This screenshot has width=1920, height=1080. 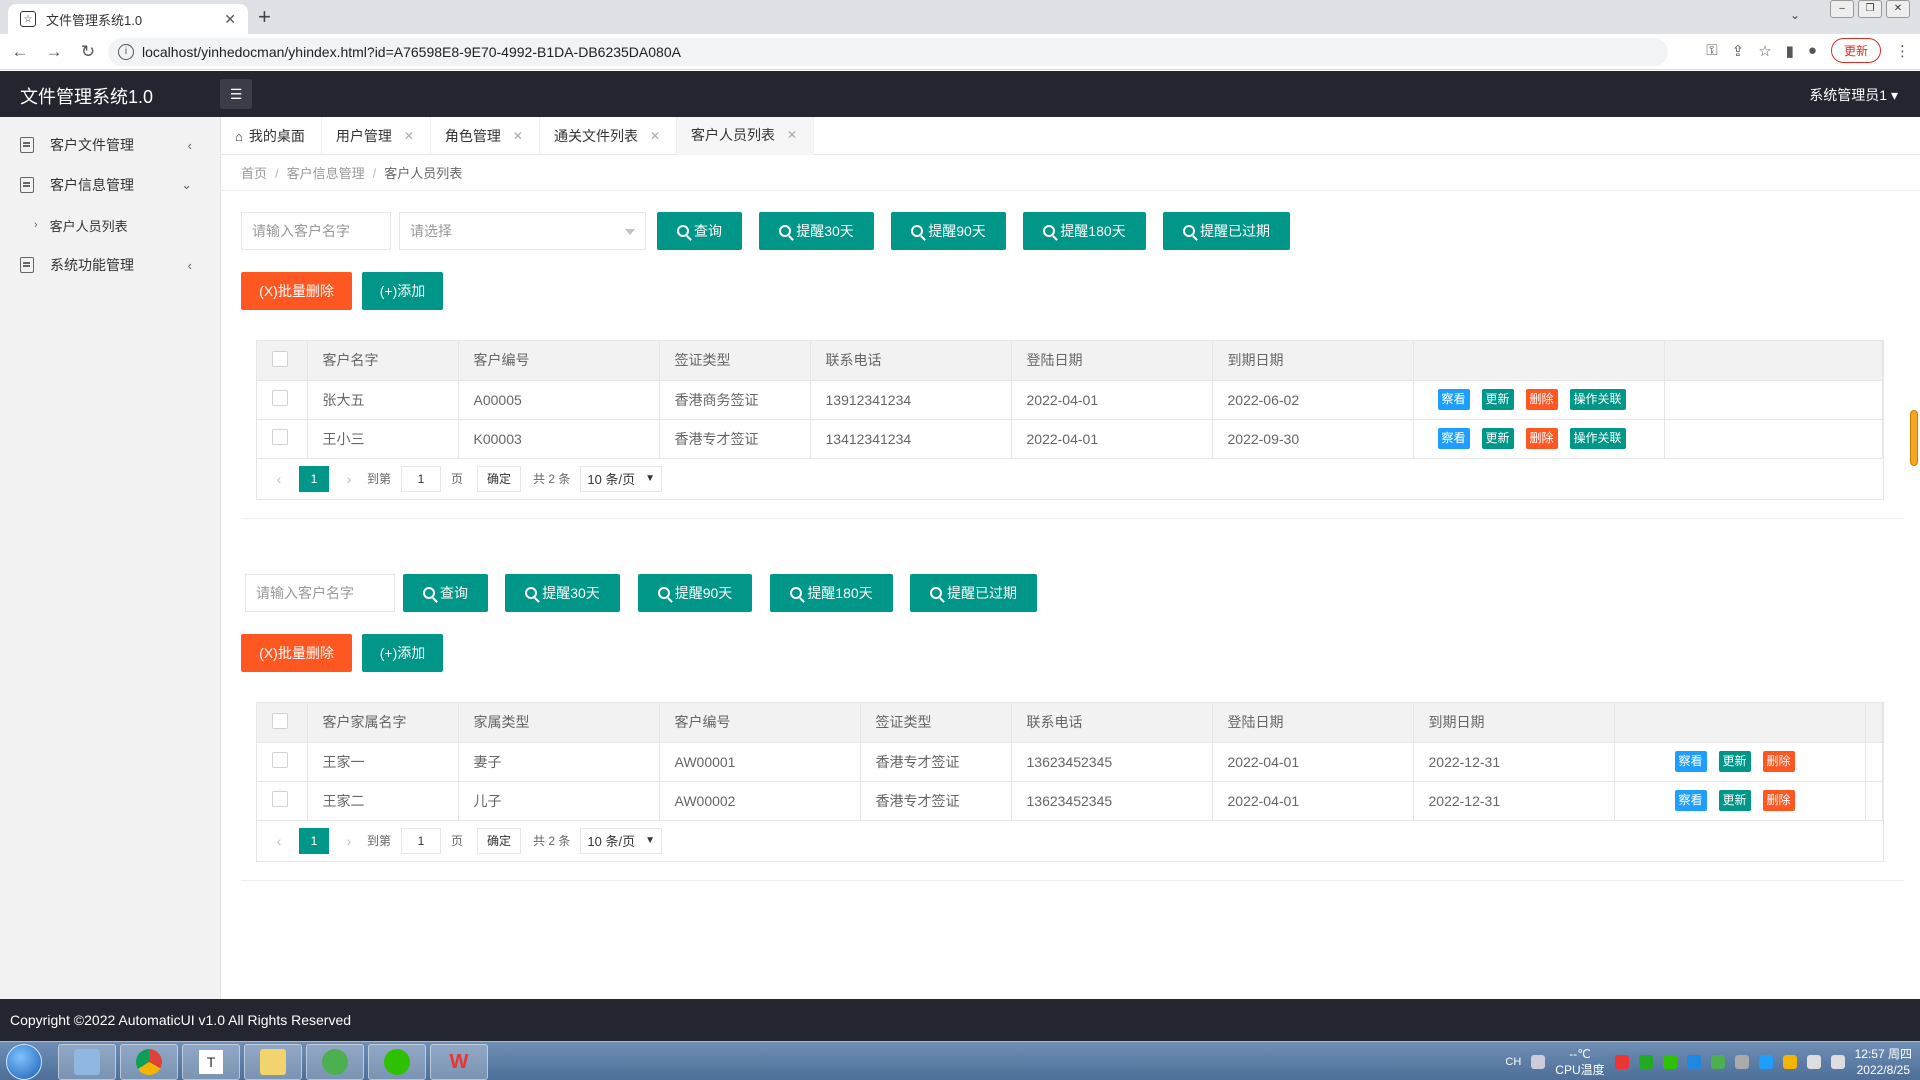 What do you see at coordinates (1853, 95) in the screenshot?
I see `user-menu: 系统管理员1 ▾` at bounding box center [1853, 95].